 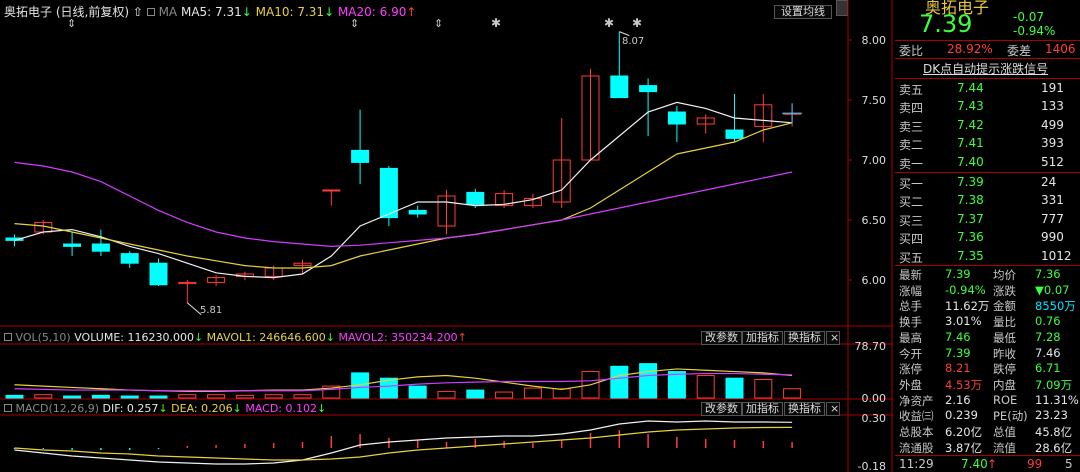 What do you see at coordinates (1004, 290) in the screenshot?
I see `stat-label: 涨跌` at bounding box center [1004, 290].